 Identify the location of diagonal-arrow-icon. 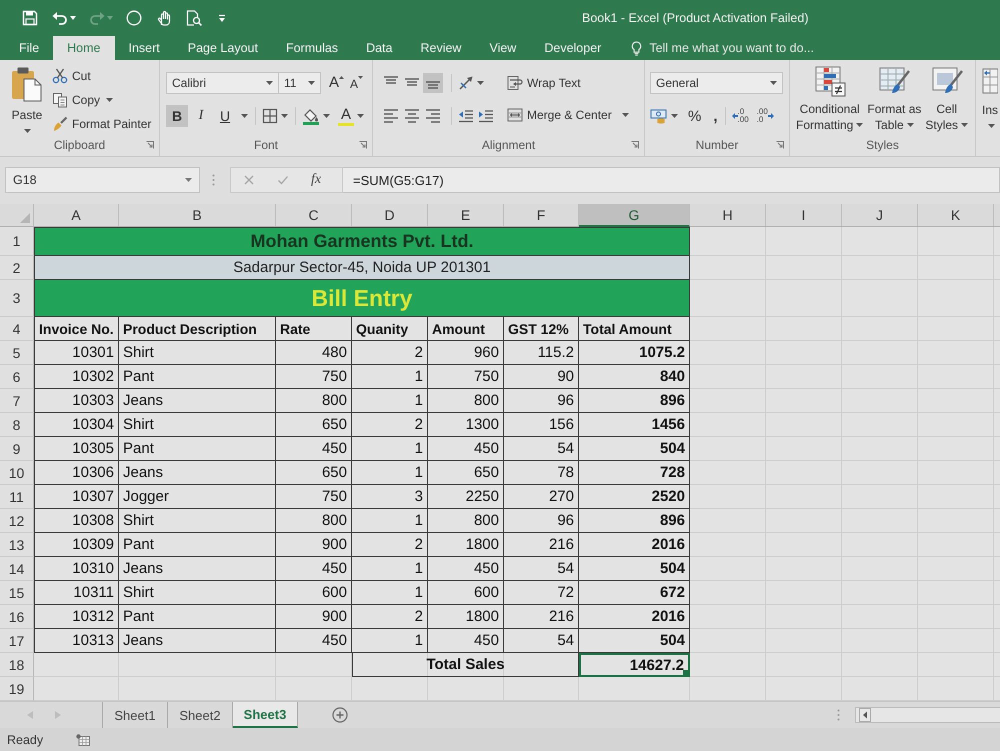
(466, 83).